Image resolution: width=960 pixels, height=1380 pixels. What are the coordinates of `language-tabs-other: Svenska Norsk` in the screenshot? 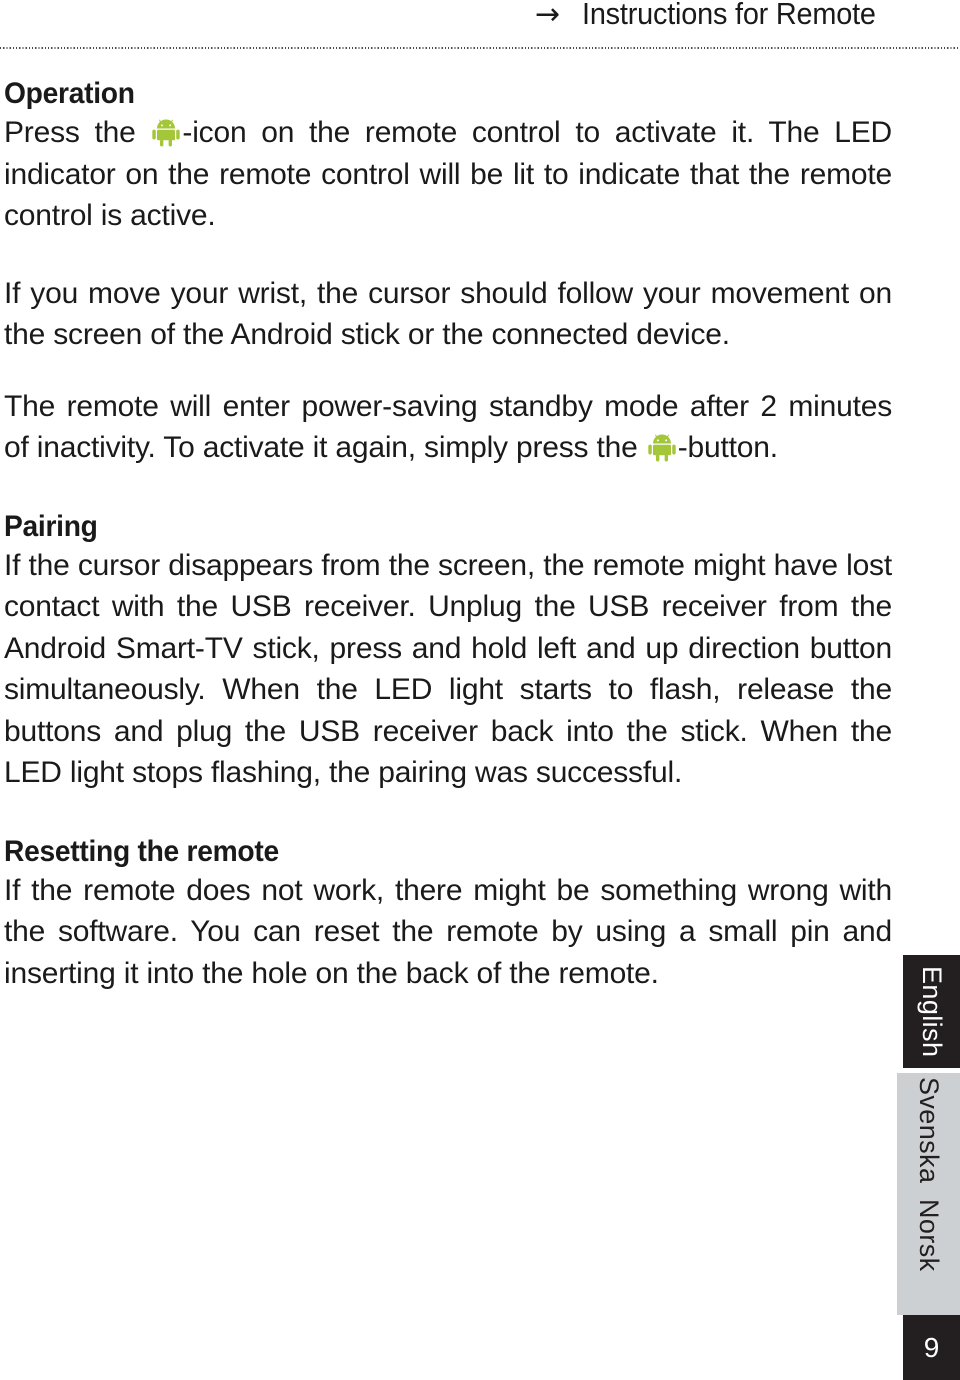 It's located at (928, 1194).